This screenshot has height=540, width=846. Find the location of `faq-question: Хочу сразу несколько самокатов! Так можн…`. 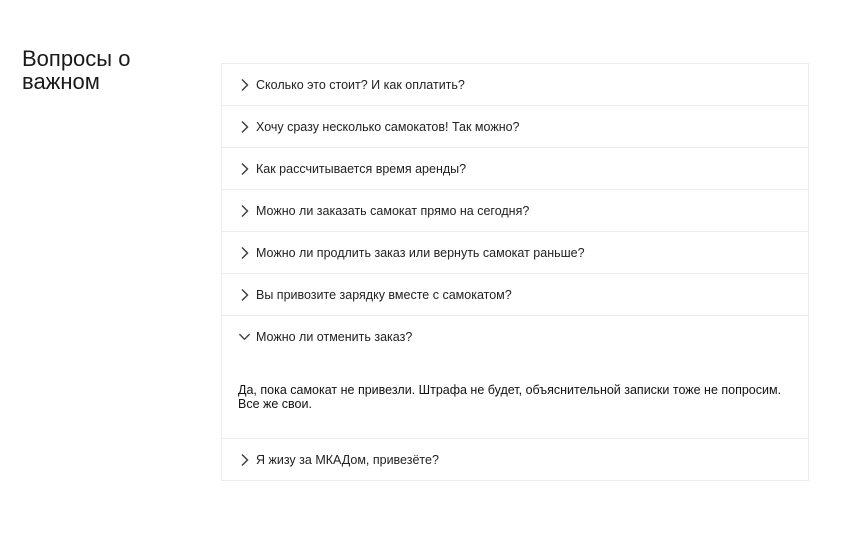

faq-question: Хочу сразу несколько самокатов! Так можн… is located at coordinates (388, 126).